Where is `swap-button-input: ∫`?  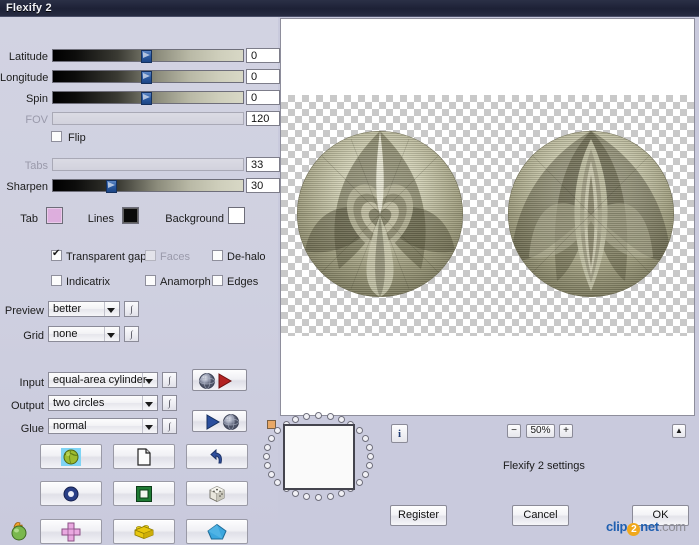 swap-button-input: ∫ is located at coordinates (169, 380).